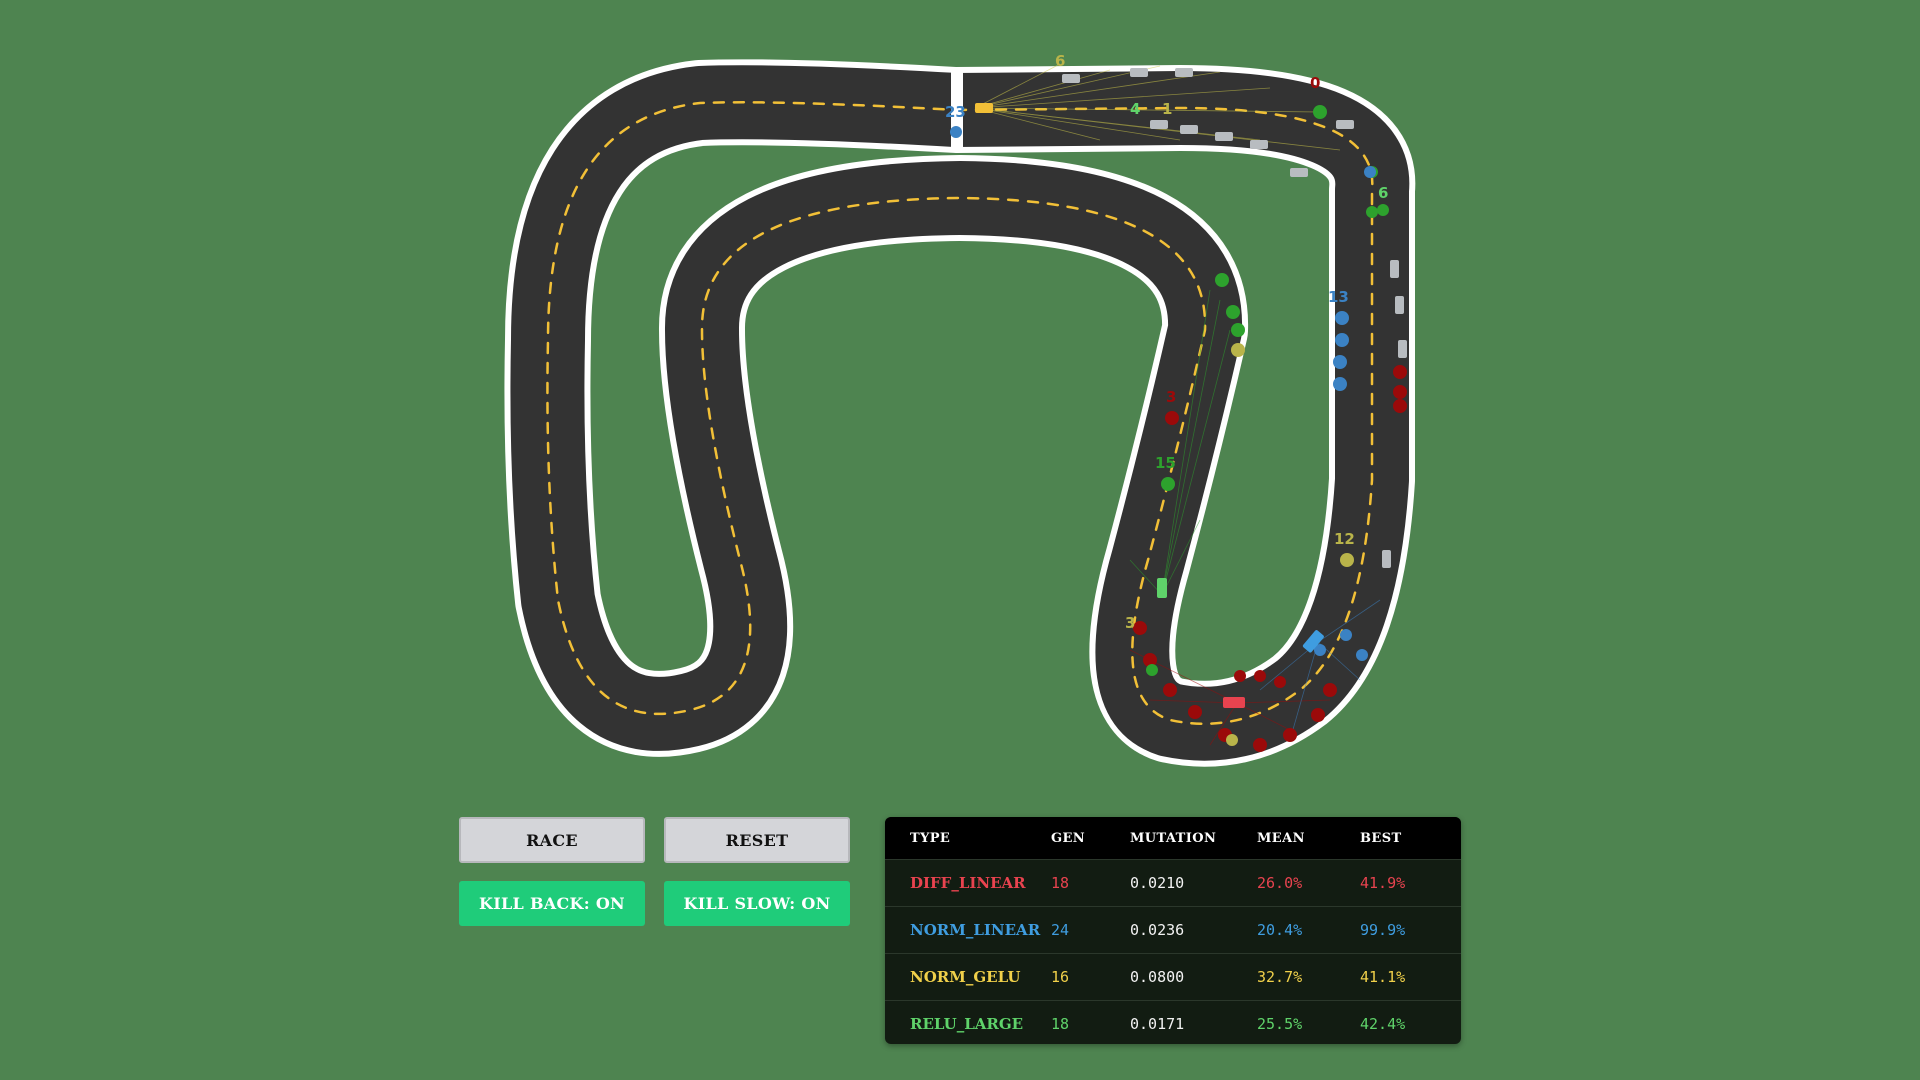 Image resolution: width=1920 pixels, height=1080 pixels. What do you see at coordinates (1280, 1024) in the screenshot?
I see `cell-mean: 25.5%` at bounding box center [1280, 1024].